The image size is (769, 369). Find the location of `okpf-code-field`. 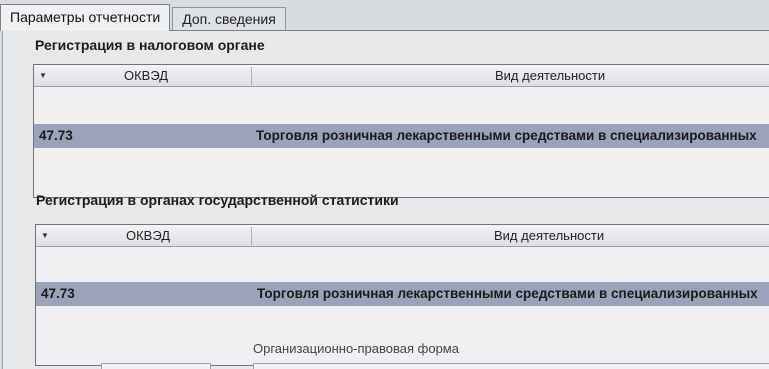

okpf-code-field is located at coordinates (156, 366).